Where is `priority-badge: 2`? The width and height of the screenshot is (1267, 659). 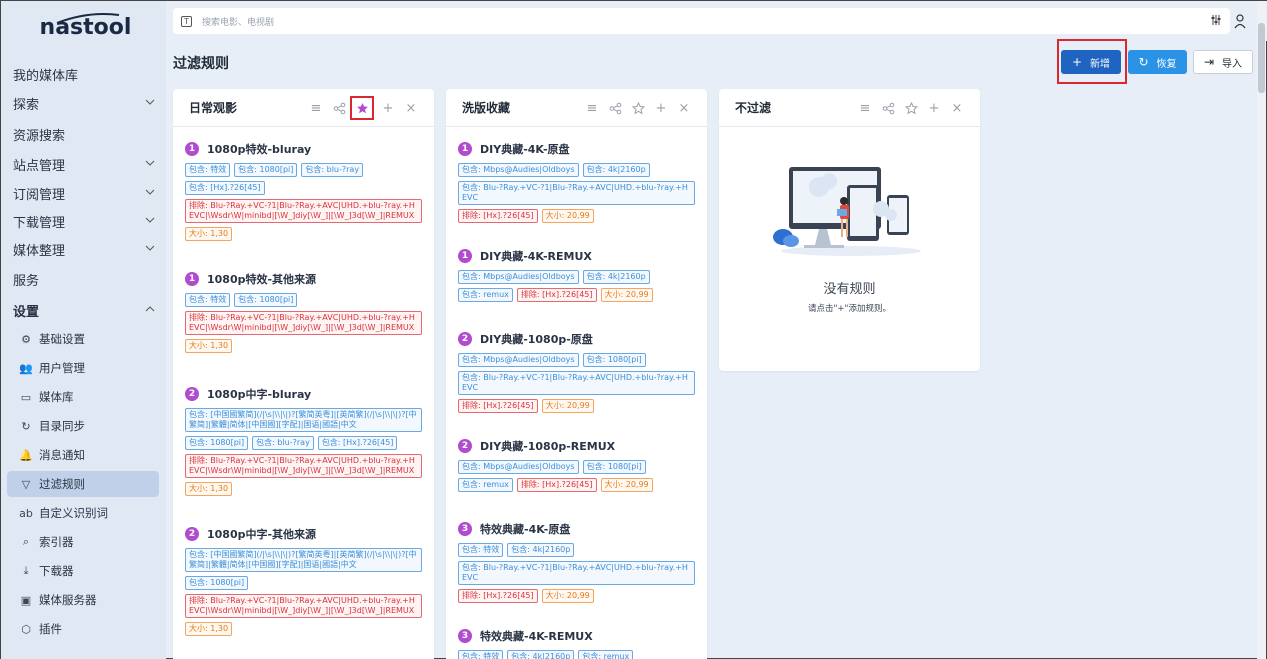 priority-badge: 2 is located at coordinates (465, 339).